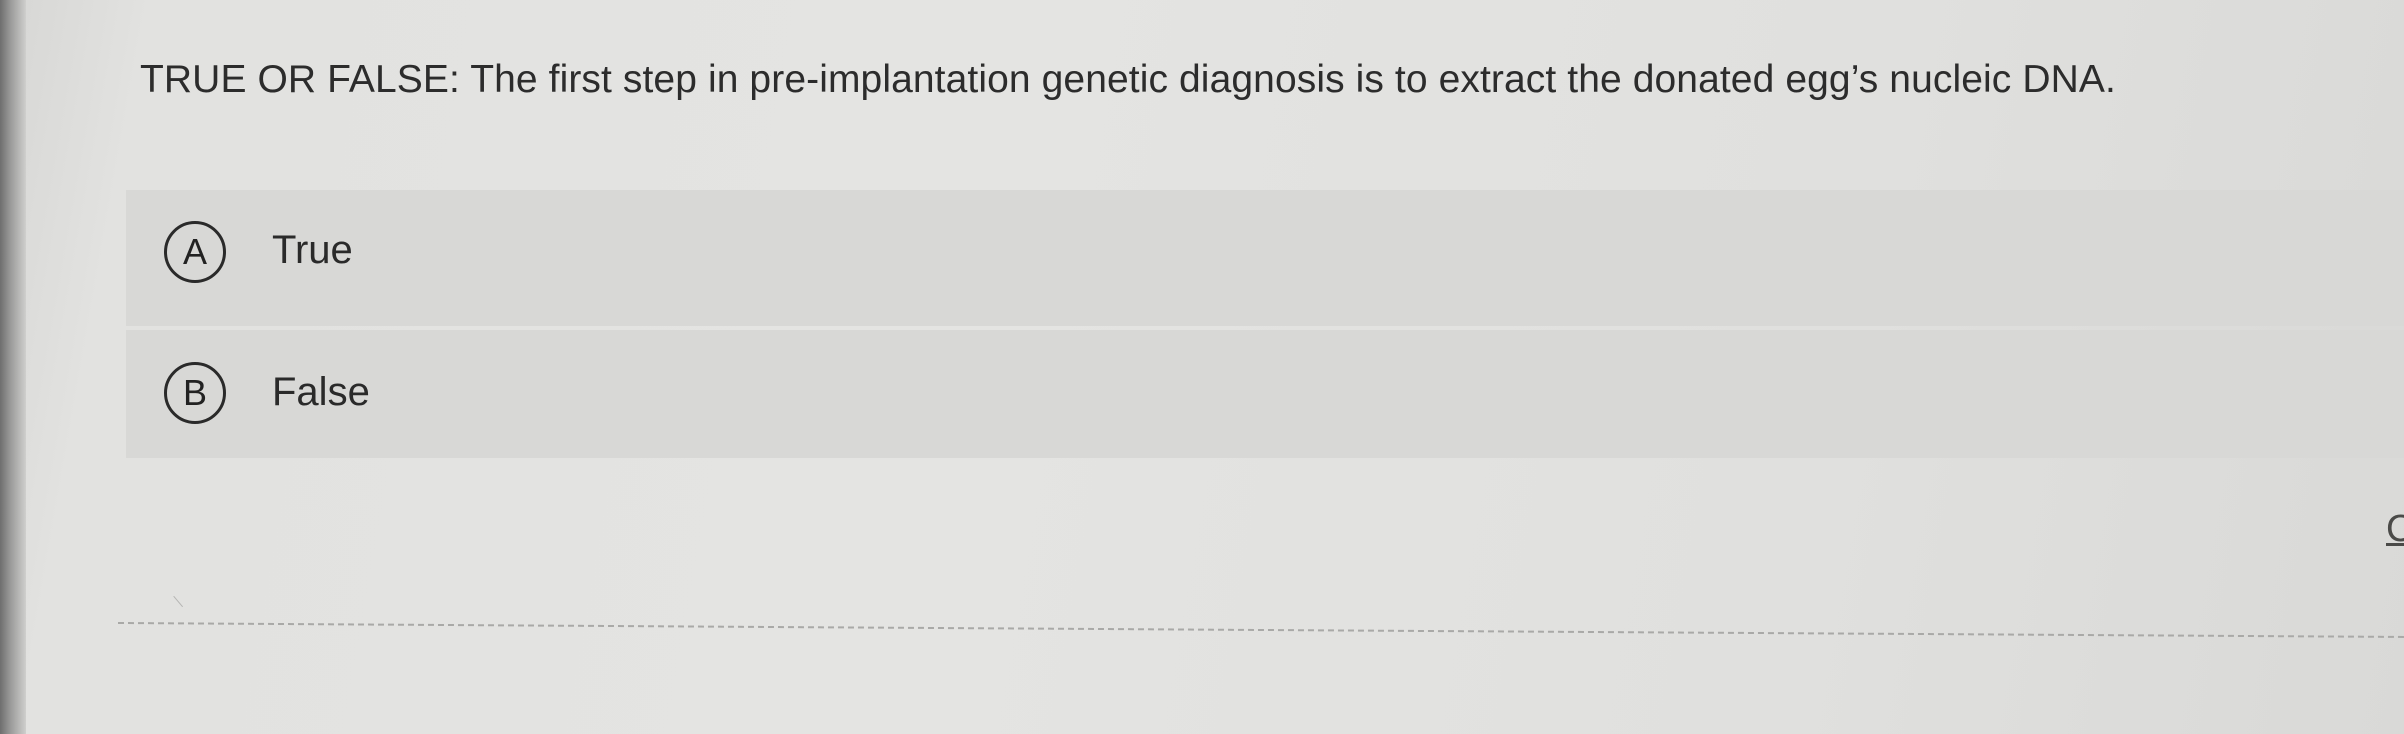 The image size is (2404, 734). What do you see at coordinates (13, 367) in the screenshot?
I see `screen-bezel-edge` at bounding box center [13, 367].